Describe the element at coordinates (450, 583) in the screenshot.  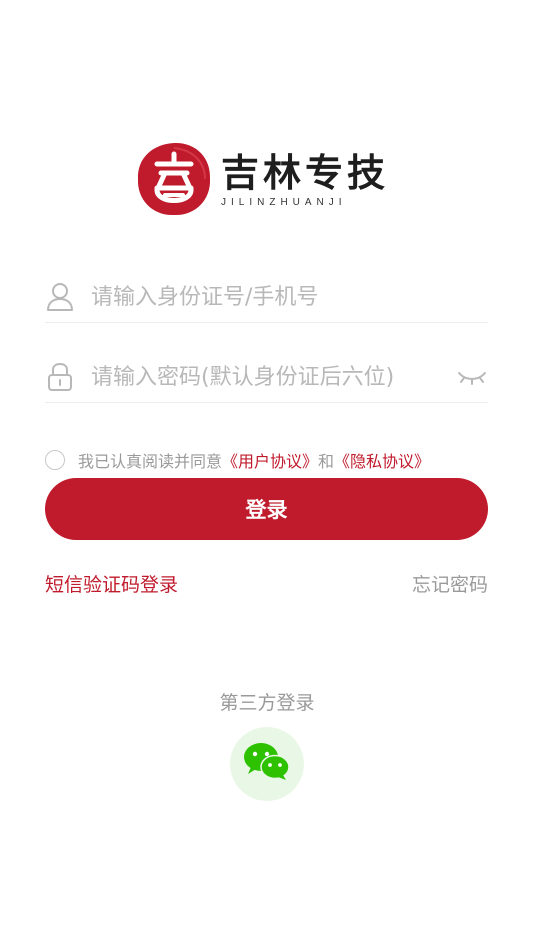
I see `forgot-password-link: 忘记密码` at that location.